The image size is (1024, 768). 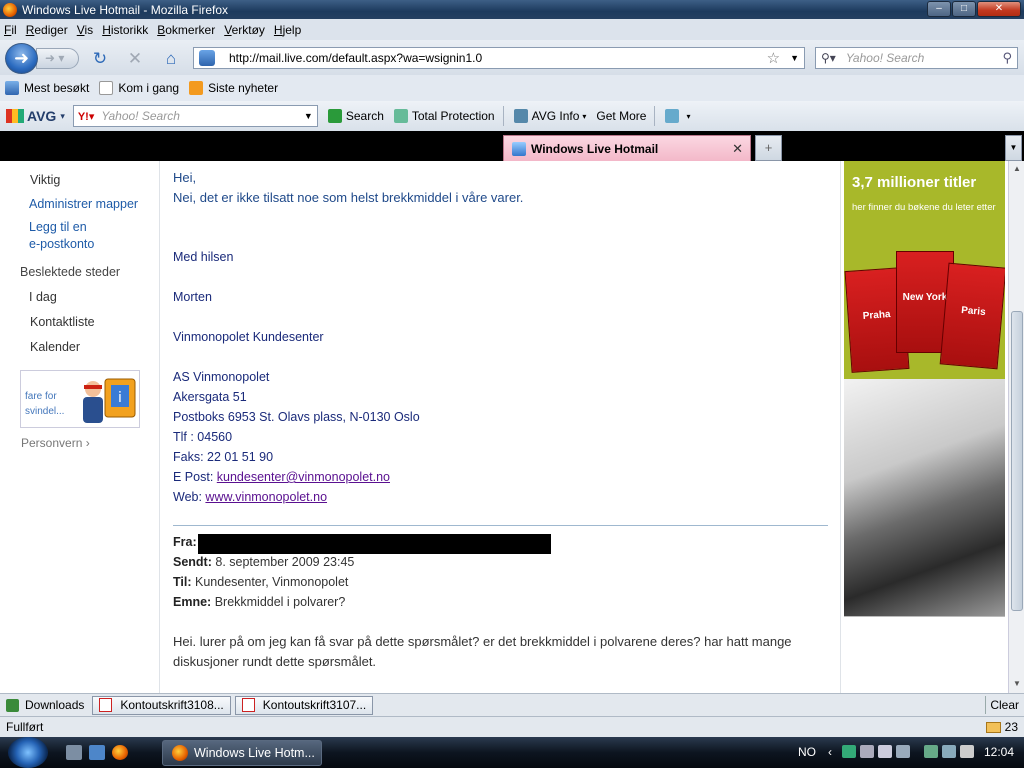 What do you see at coordinates (1004, 705) in the screenshot?
I see `clear-downloads-button: Clear` at bounding box center [1004, 705].